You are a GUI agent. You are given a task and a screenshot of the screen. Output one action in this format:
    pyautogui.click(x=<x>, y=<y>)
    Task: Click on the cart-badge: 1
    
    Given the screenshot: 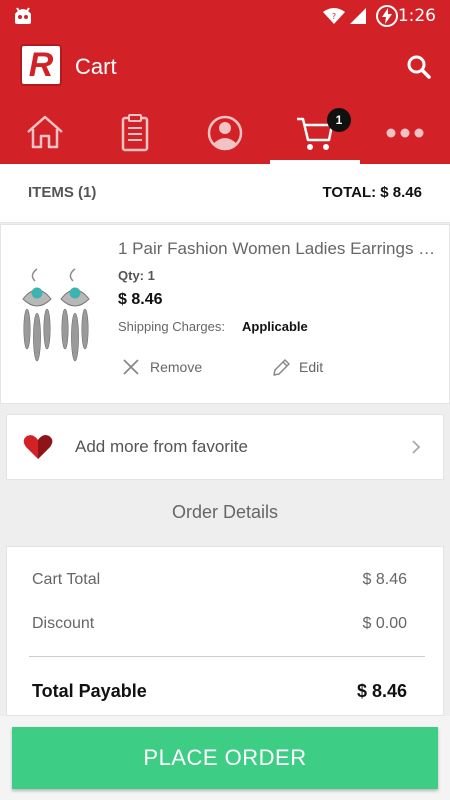 What is the action you would take?
    pyautogui.click(x=339, y=120)
    